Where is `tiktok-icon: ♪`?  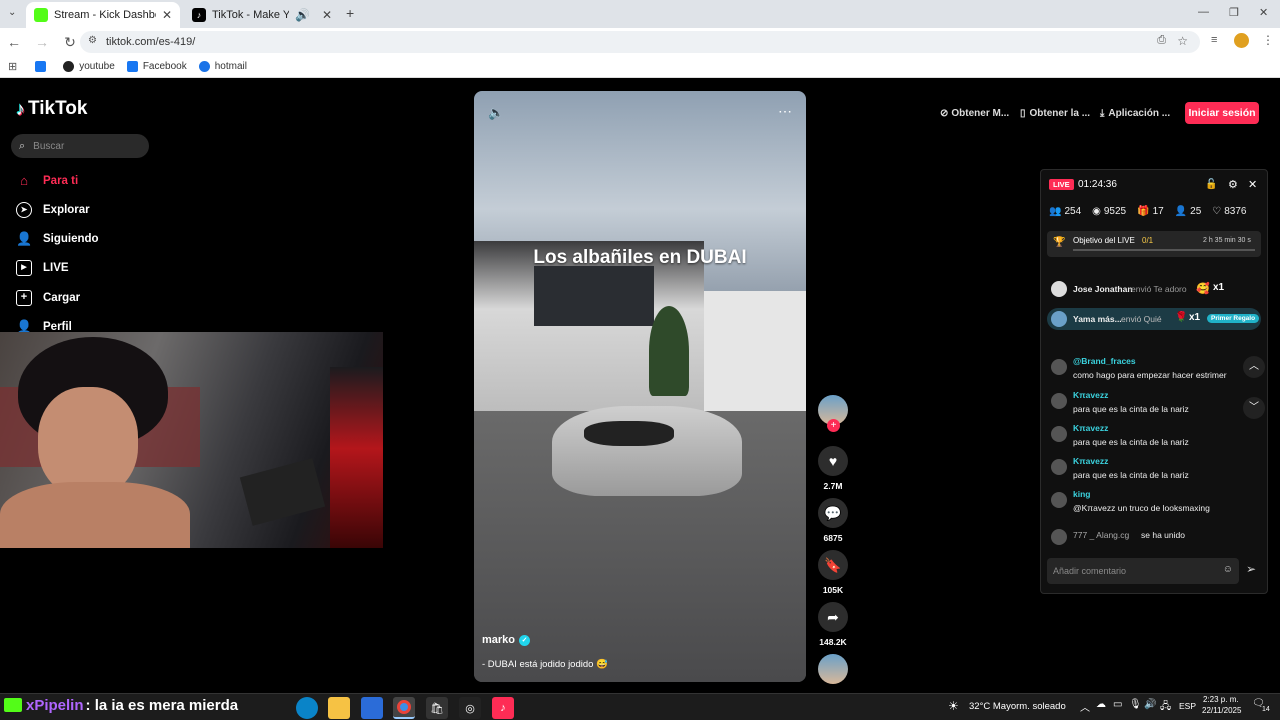 tiktok-icon: ♪ is located at coordinates (199, 15).